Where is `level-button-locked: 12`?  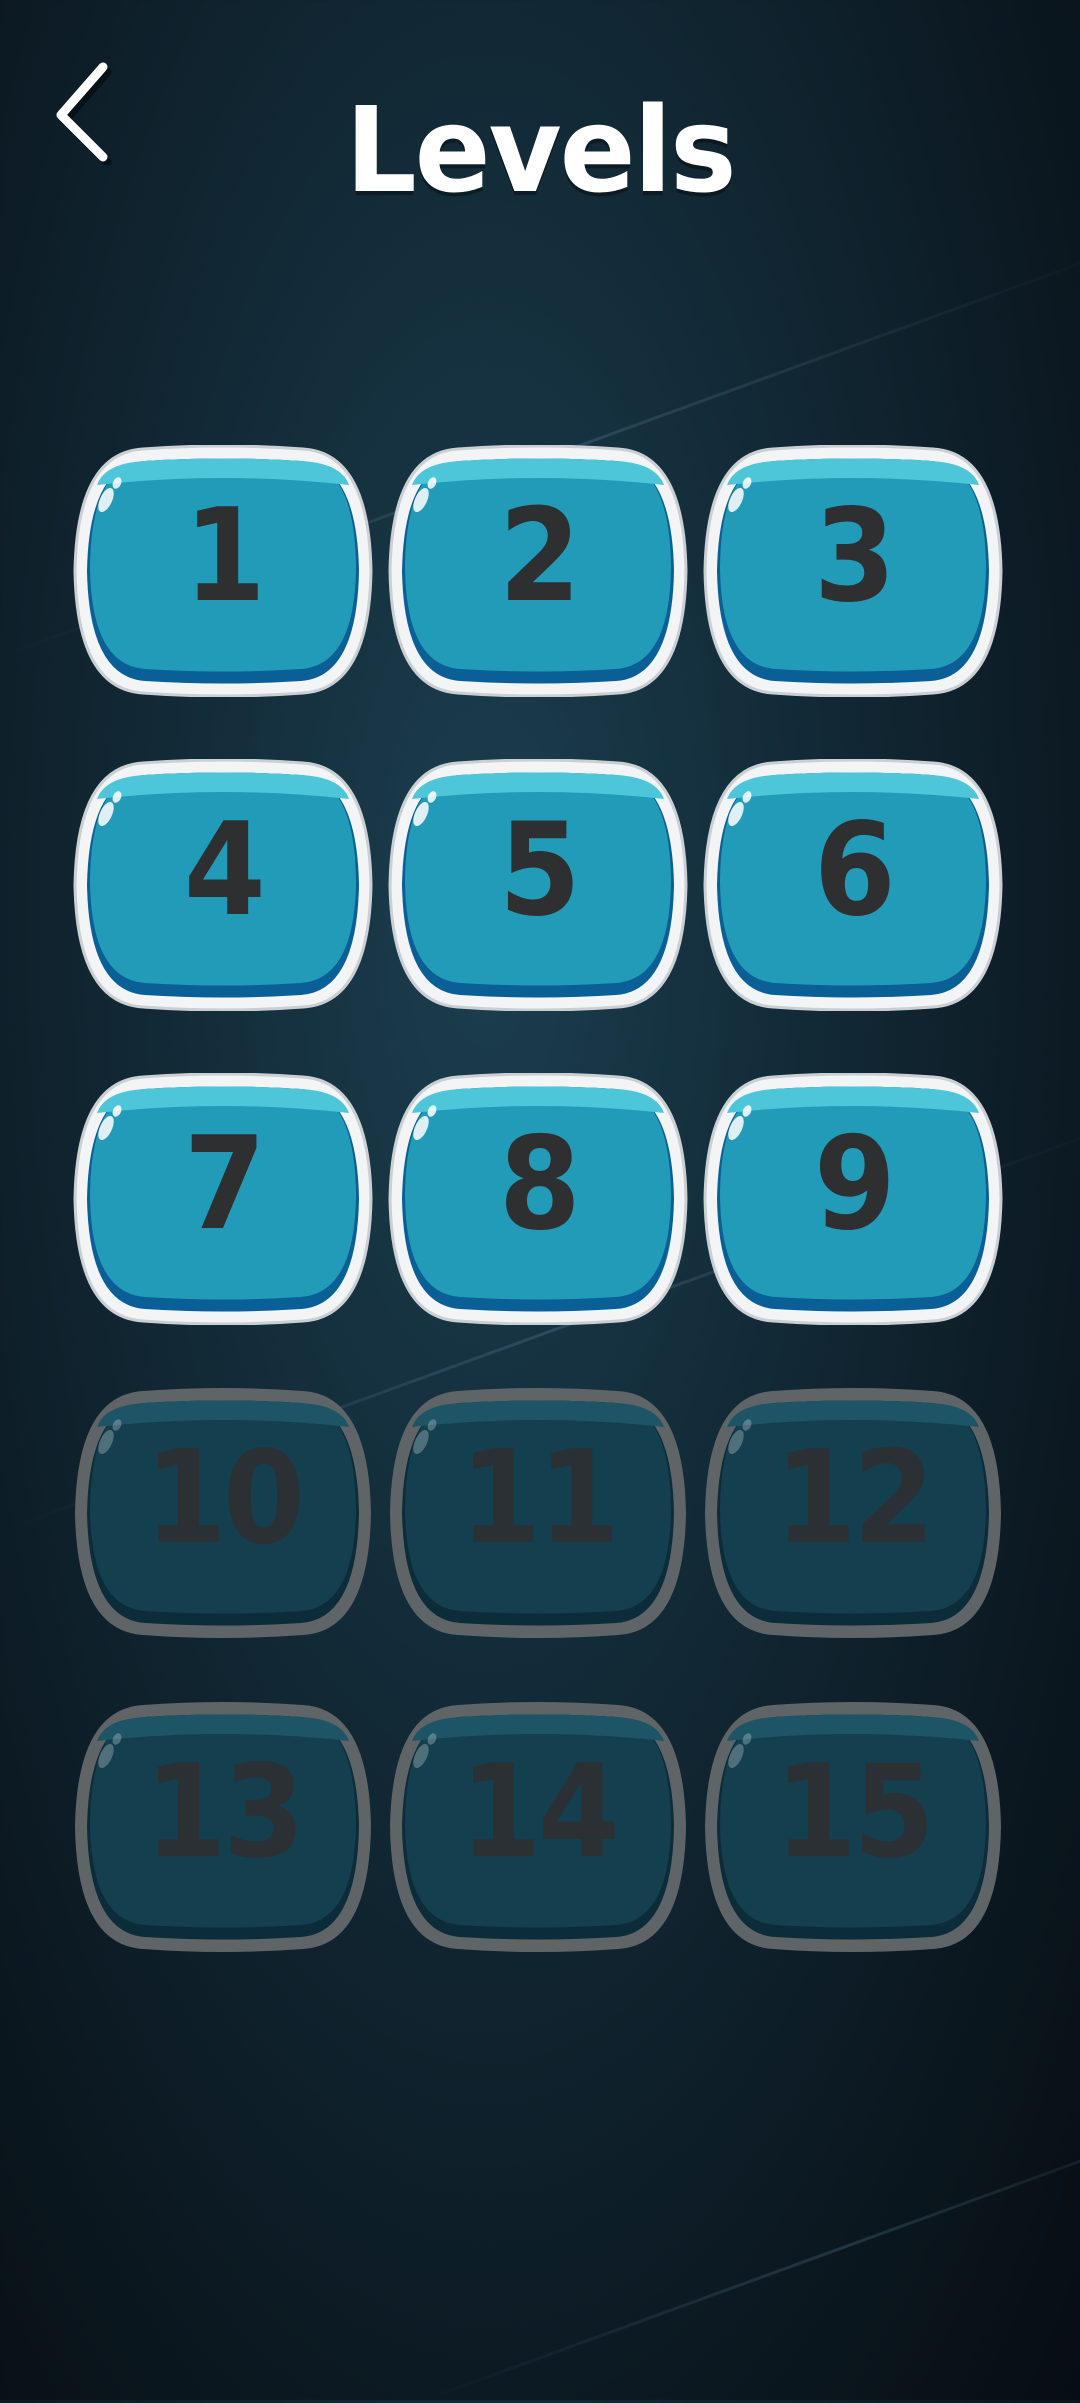 level-button-locked: 12 is located at coordinates (853, 1513).